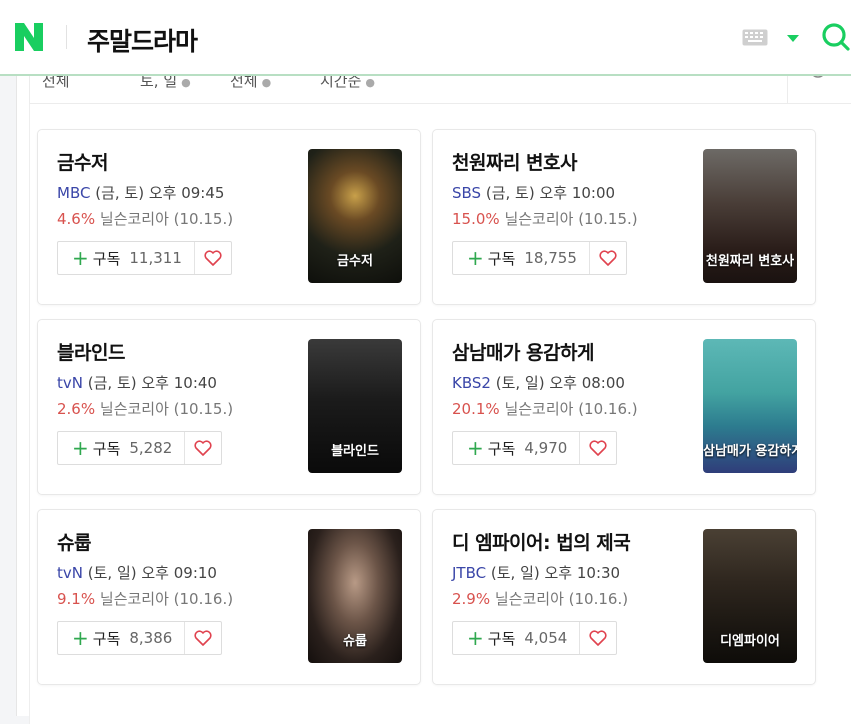  I want to click on channel-link: KBS2, so click(471, 383).